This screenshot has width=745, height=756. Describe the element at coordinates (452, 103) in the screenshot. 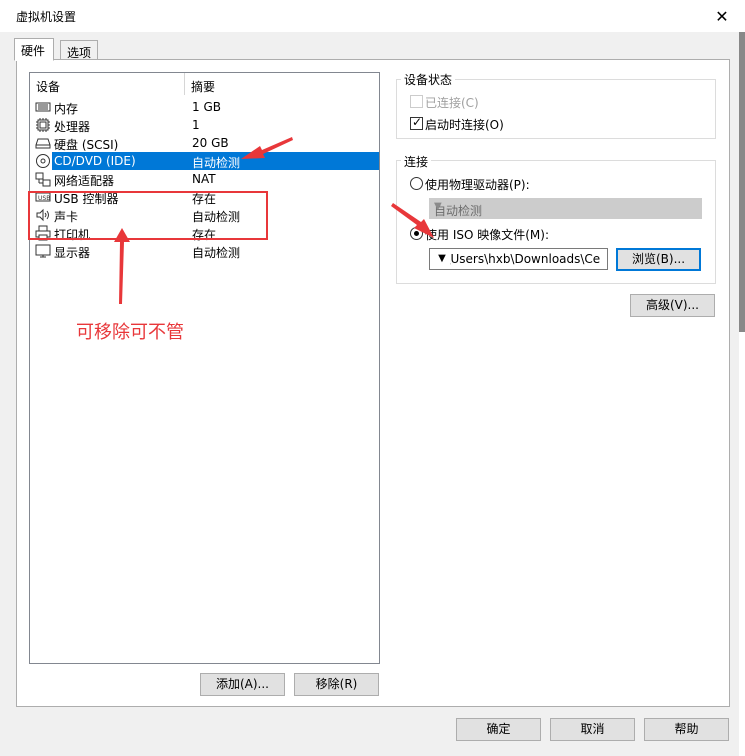

I see `connected-label: 已连接(C)` at that location.